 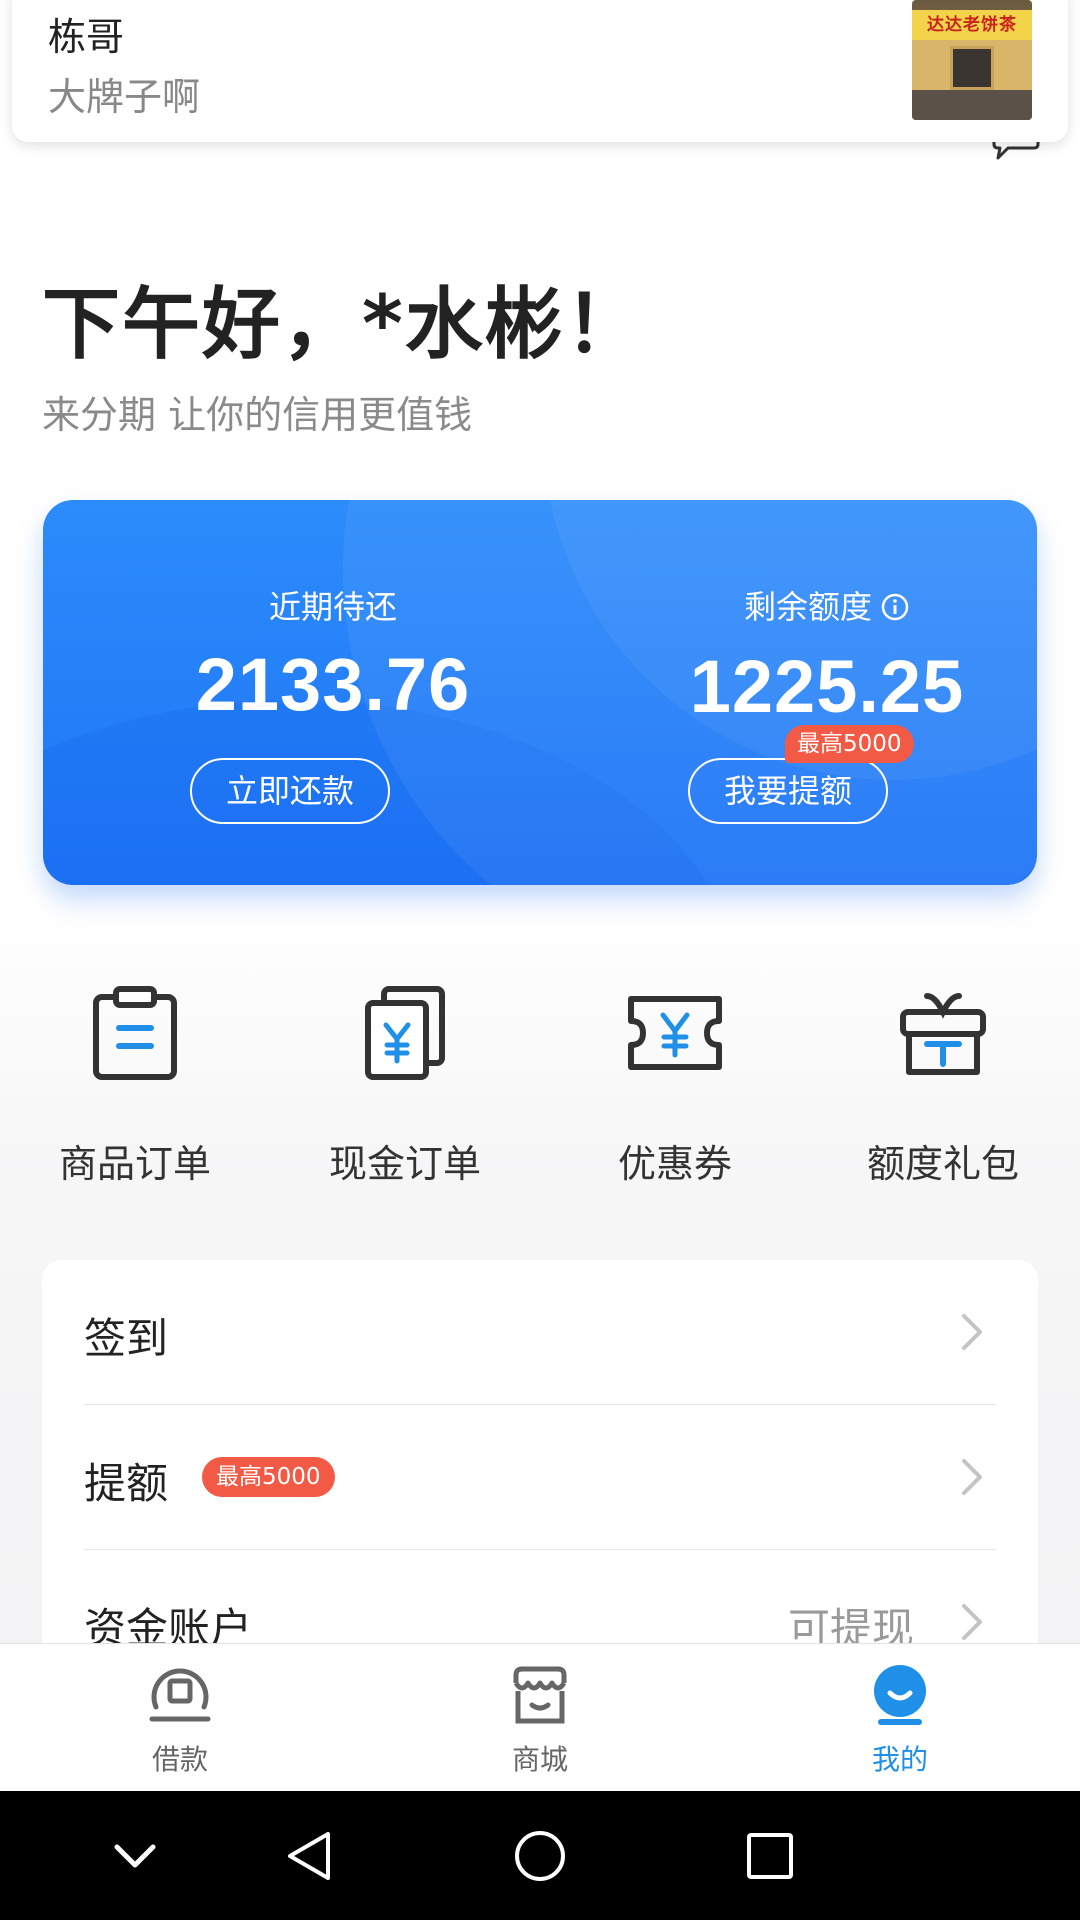 I want to click on collapse-icon, so click(x=135, y=1856).